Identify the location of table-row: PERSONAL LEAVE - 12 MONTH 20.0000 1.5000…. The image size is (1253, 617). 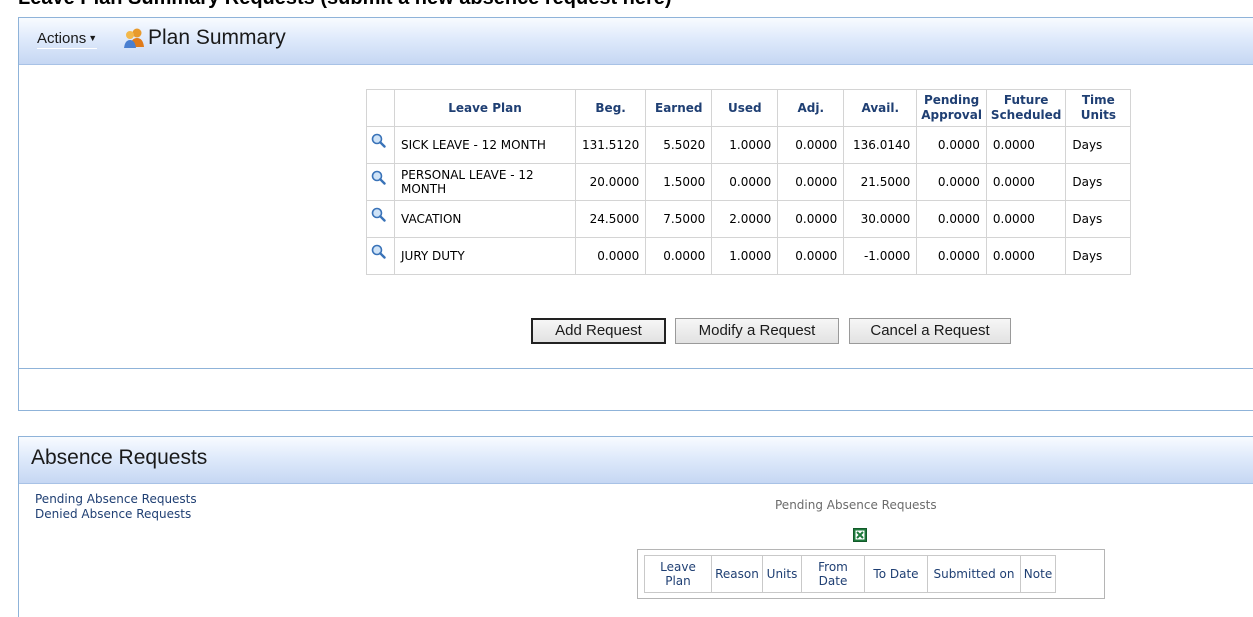
(749, 182).